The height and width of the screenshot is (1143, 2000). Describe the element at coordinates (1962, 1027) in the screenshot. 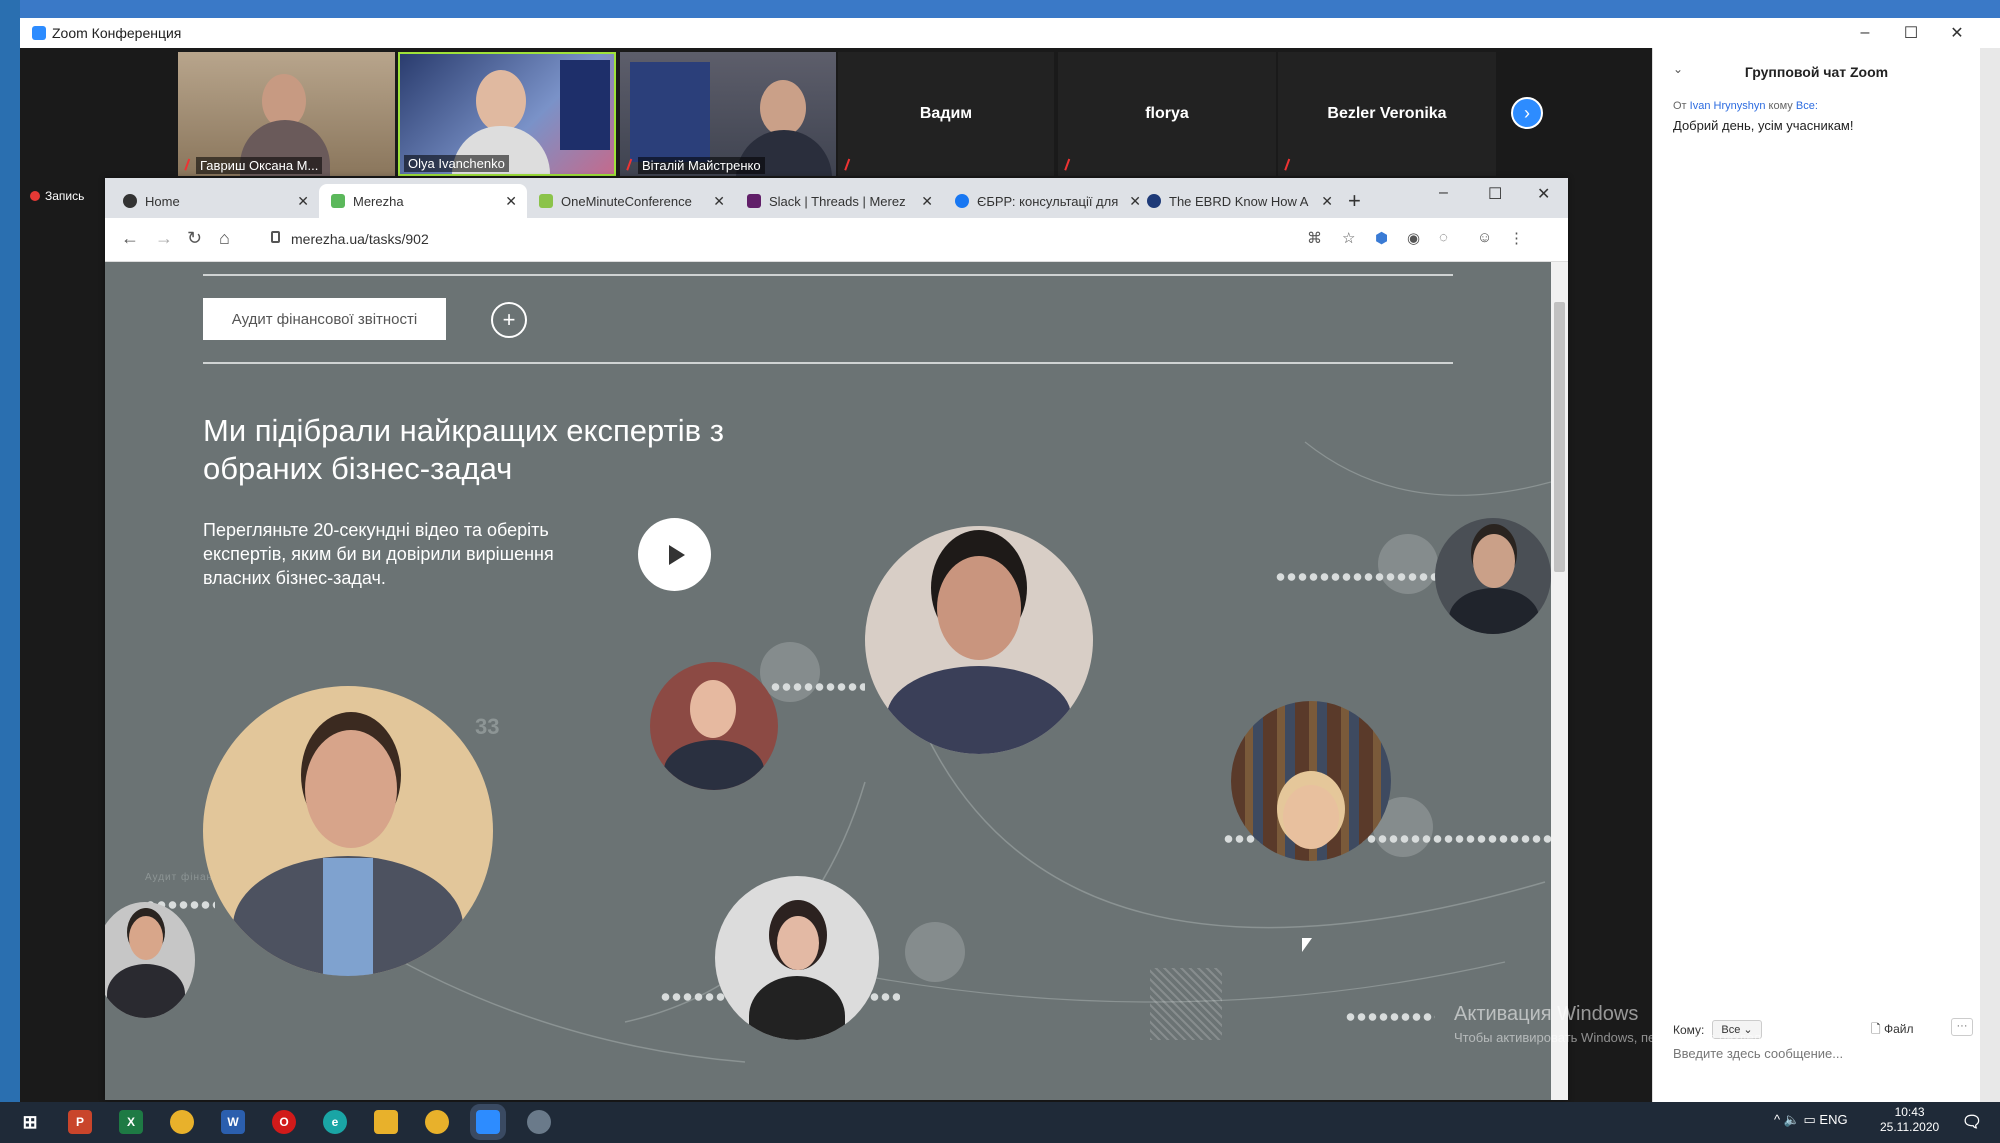

I see `more-options-button: ···` at that location.